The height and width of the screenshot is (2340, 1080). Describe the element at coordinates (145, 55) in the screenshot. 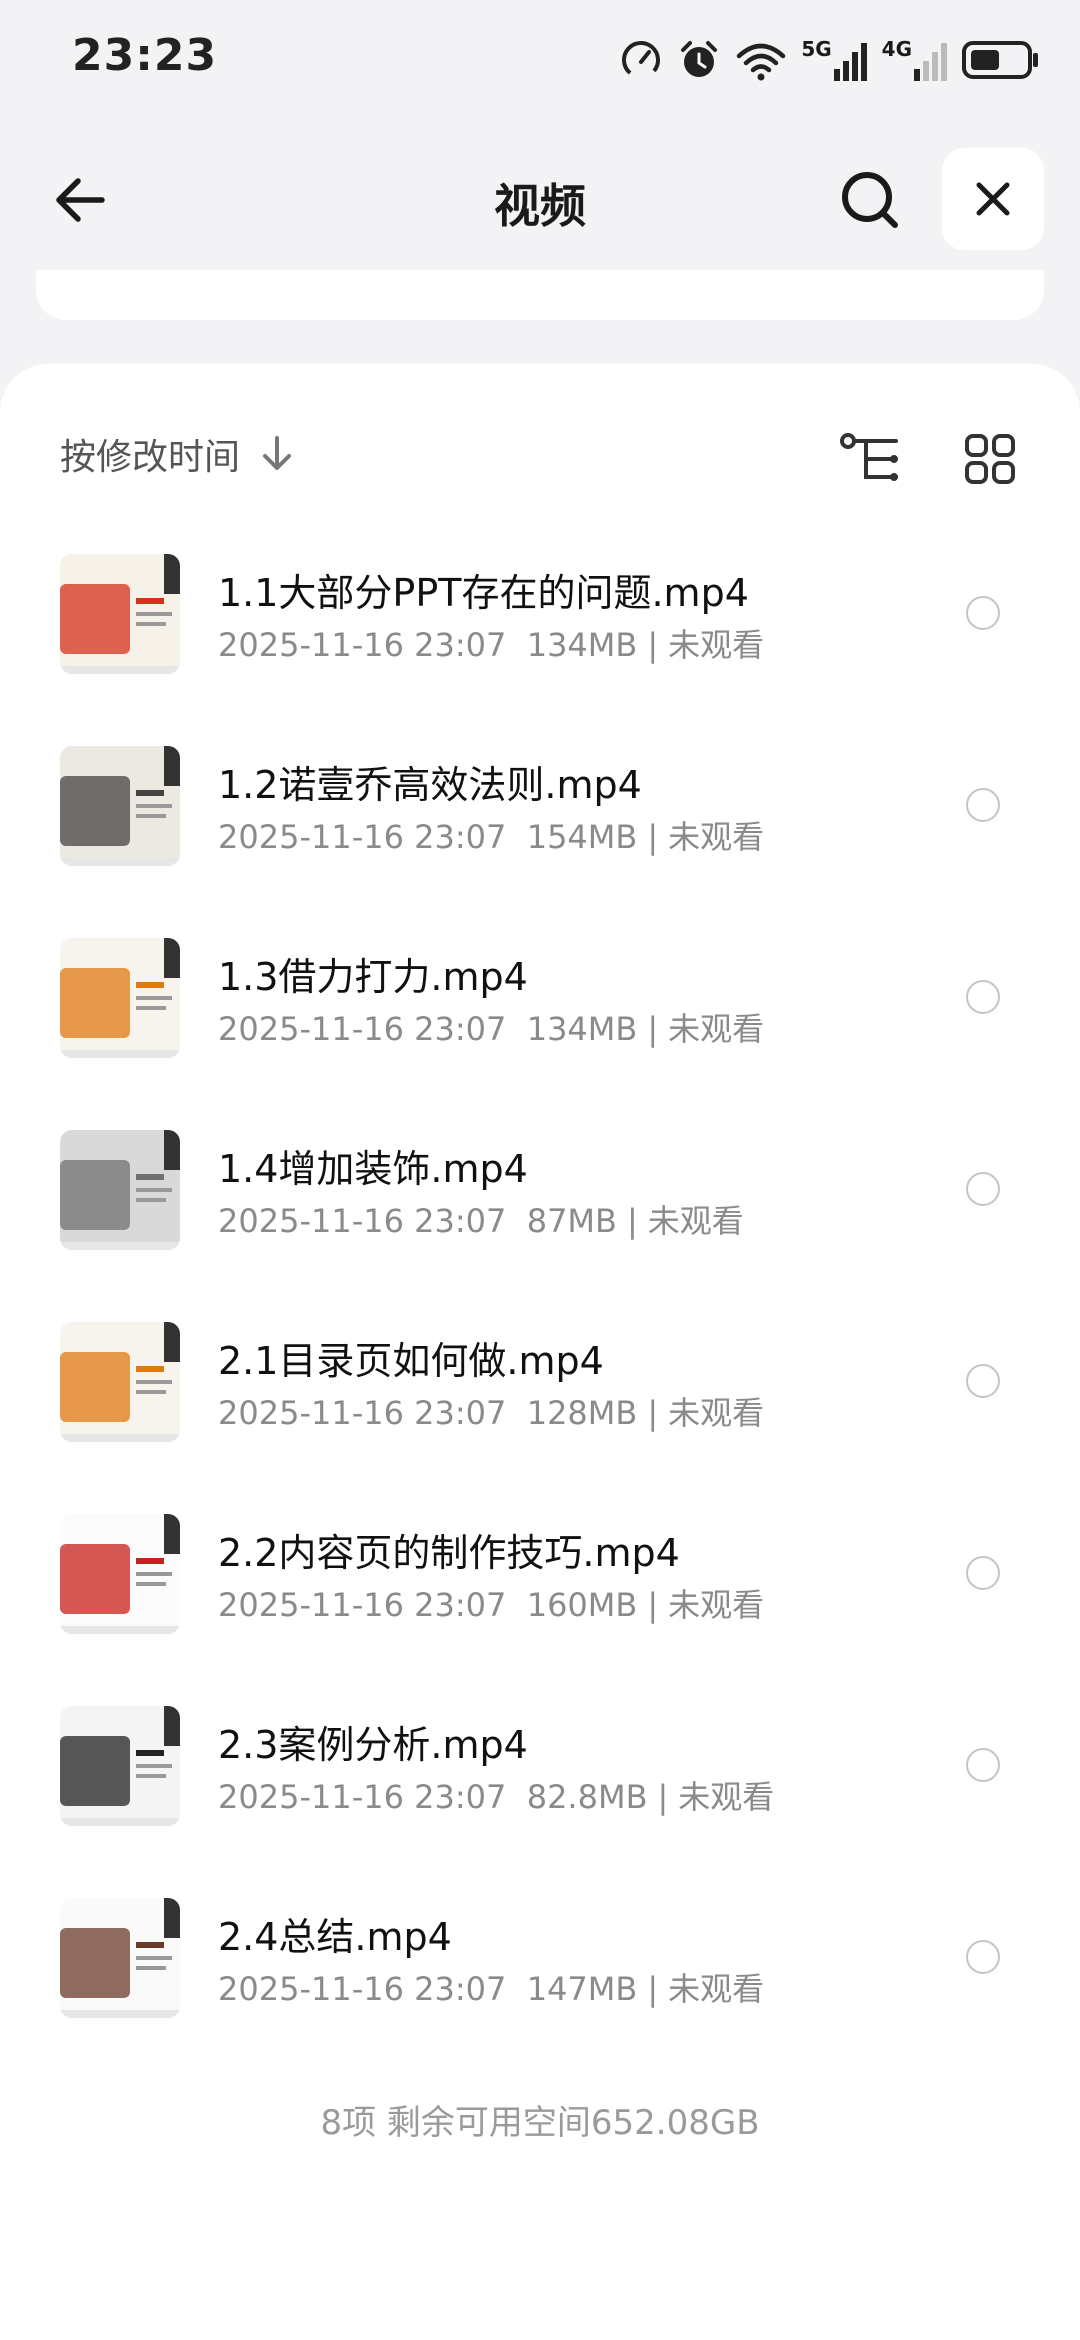

I see `status-time: 23:23` at that location.